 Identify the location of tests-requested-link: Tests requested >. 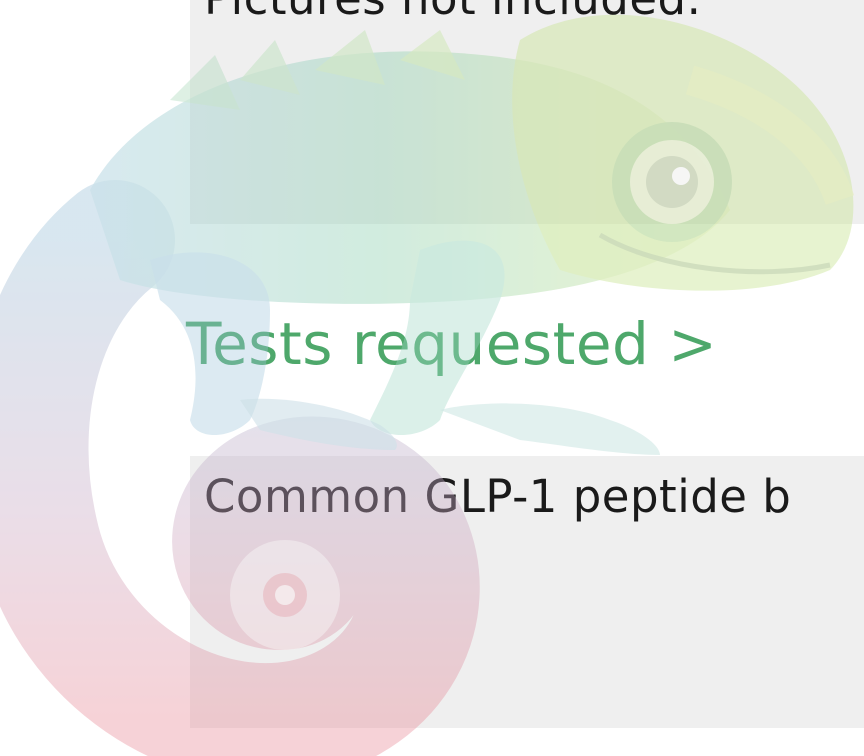
(451, 344).